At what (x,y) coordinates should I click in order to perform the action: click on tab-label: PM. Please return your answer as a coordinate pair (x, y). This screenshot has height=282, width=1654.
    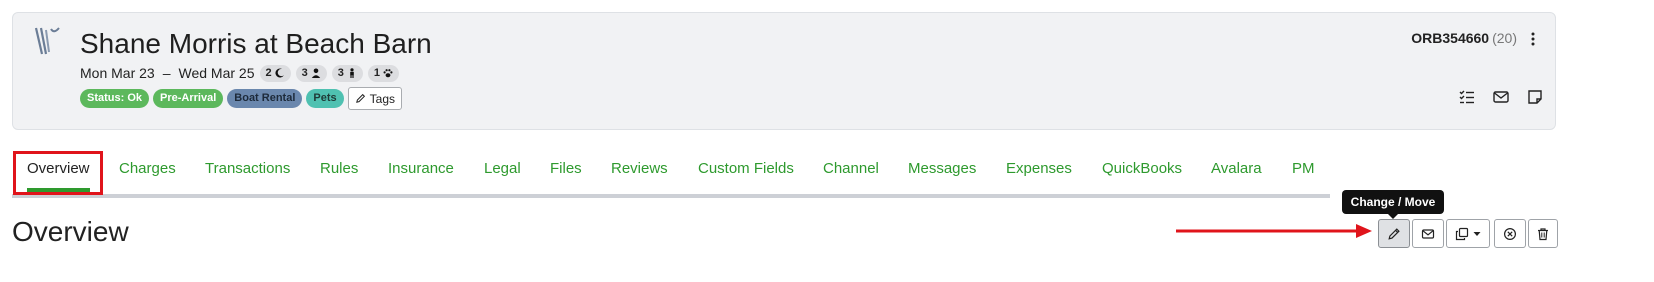
    Looking at the image, I should click on (1303, 168).